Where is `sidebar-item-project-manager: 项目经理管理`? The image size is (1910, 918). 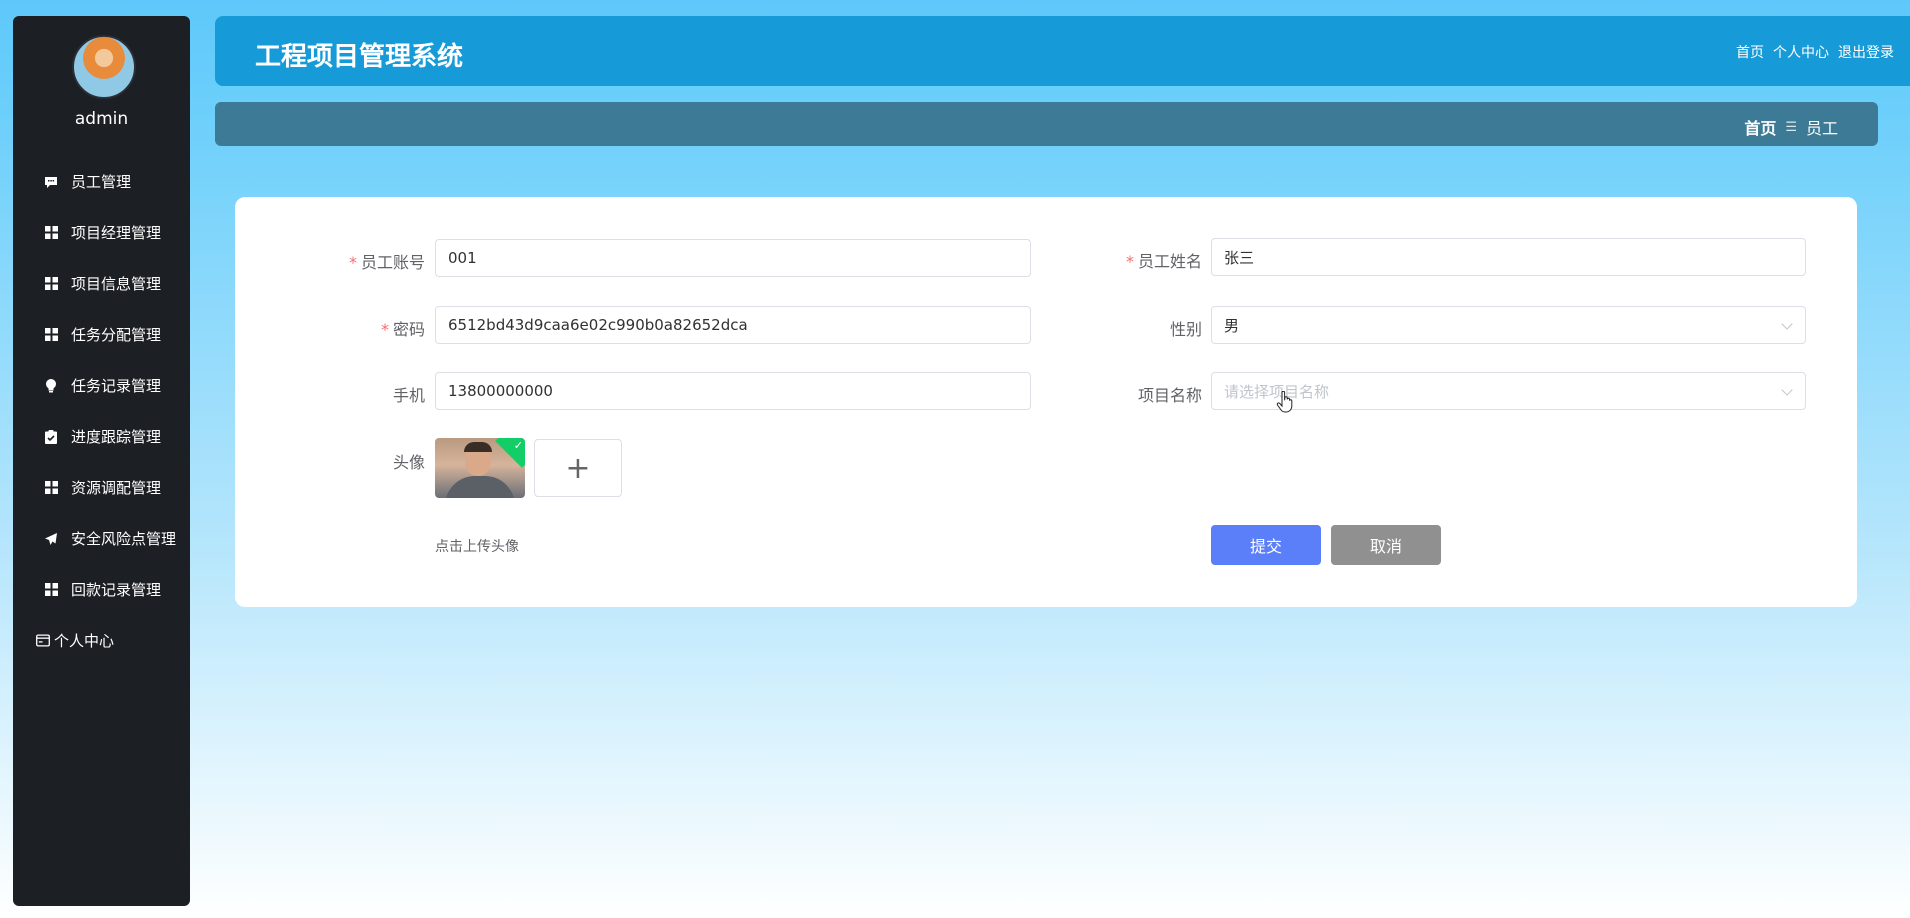 sidebar-item-project-manager: 项目经理管理 is located at coordinates (101, 232).